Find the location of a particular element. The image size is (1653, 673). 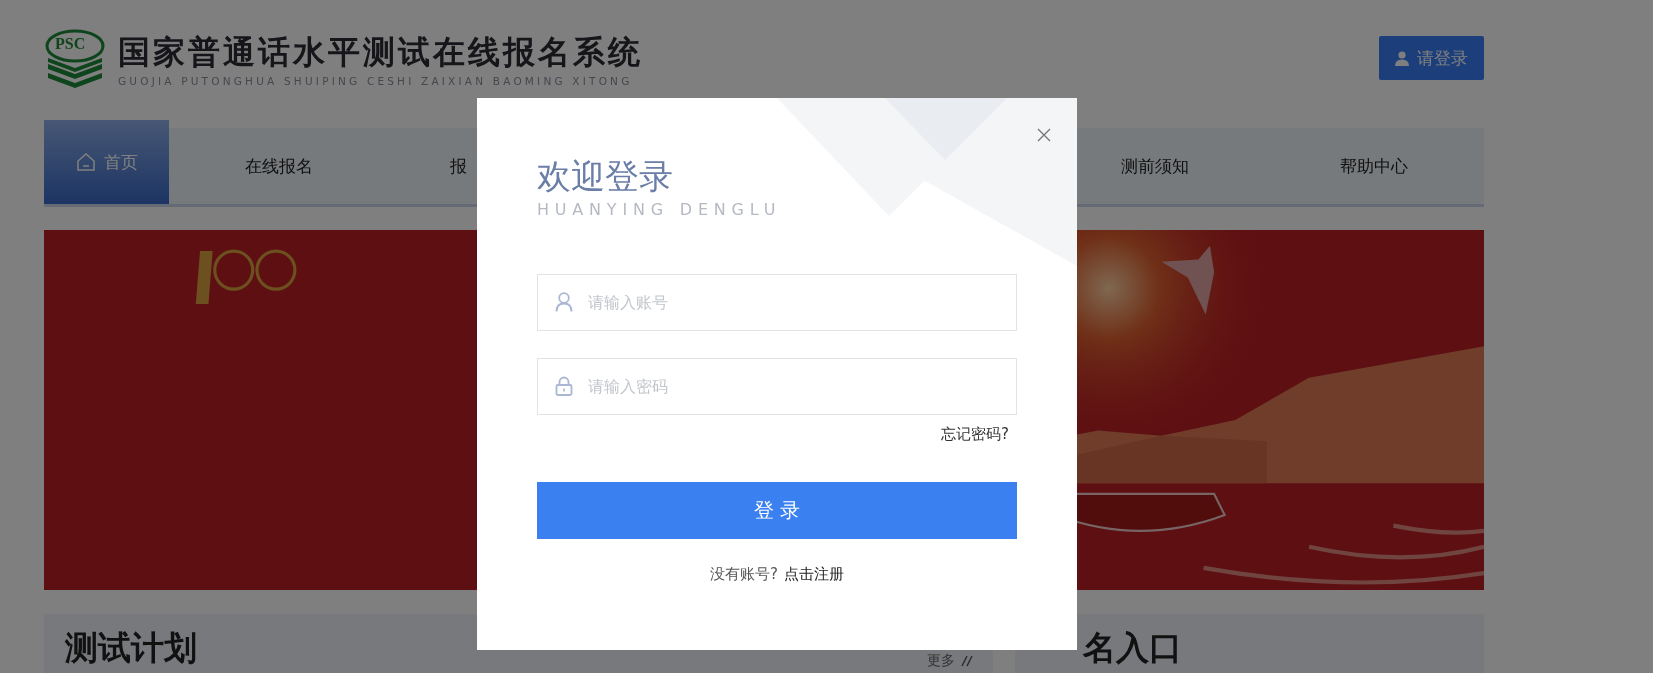

login-submit-button: 登 录 is located at coordinates (777, 510).